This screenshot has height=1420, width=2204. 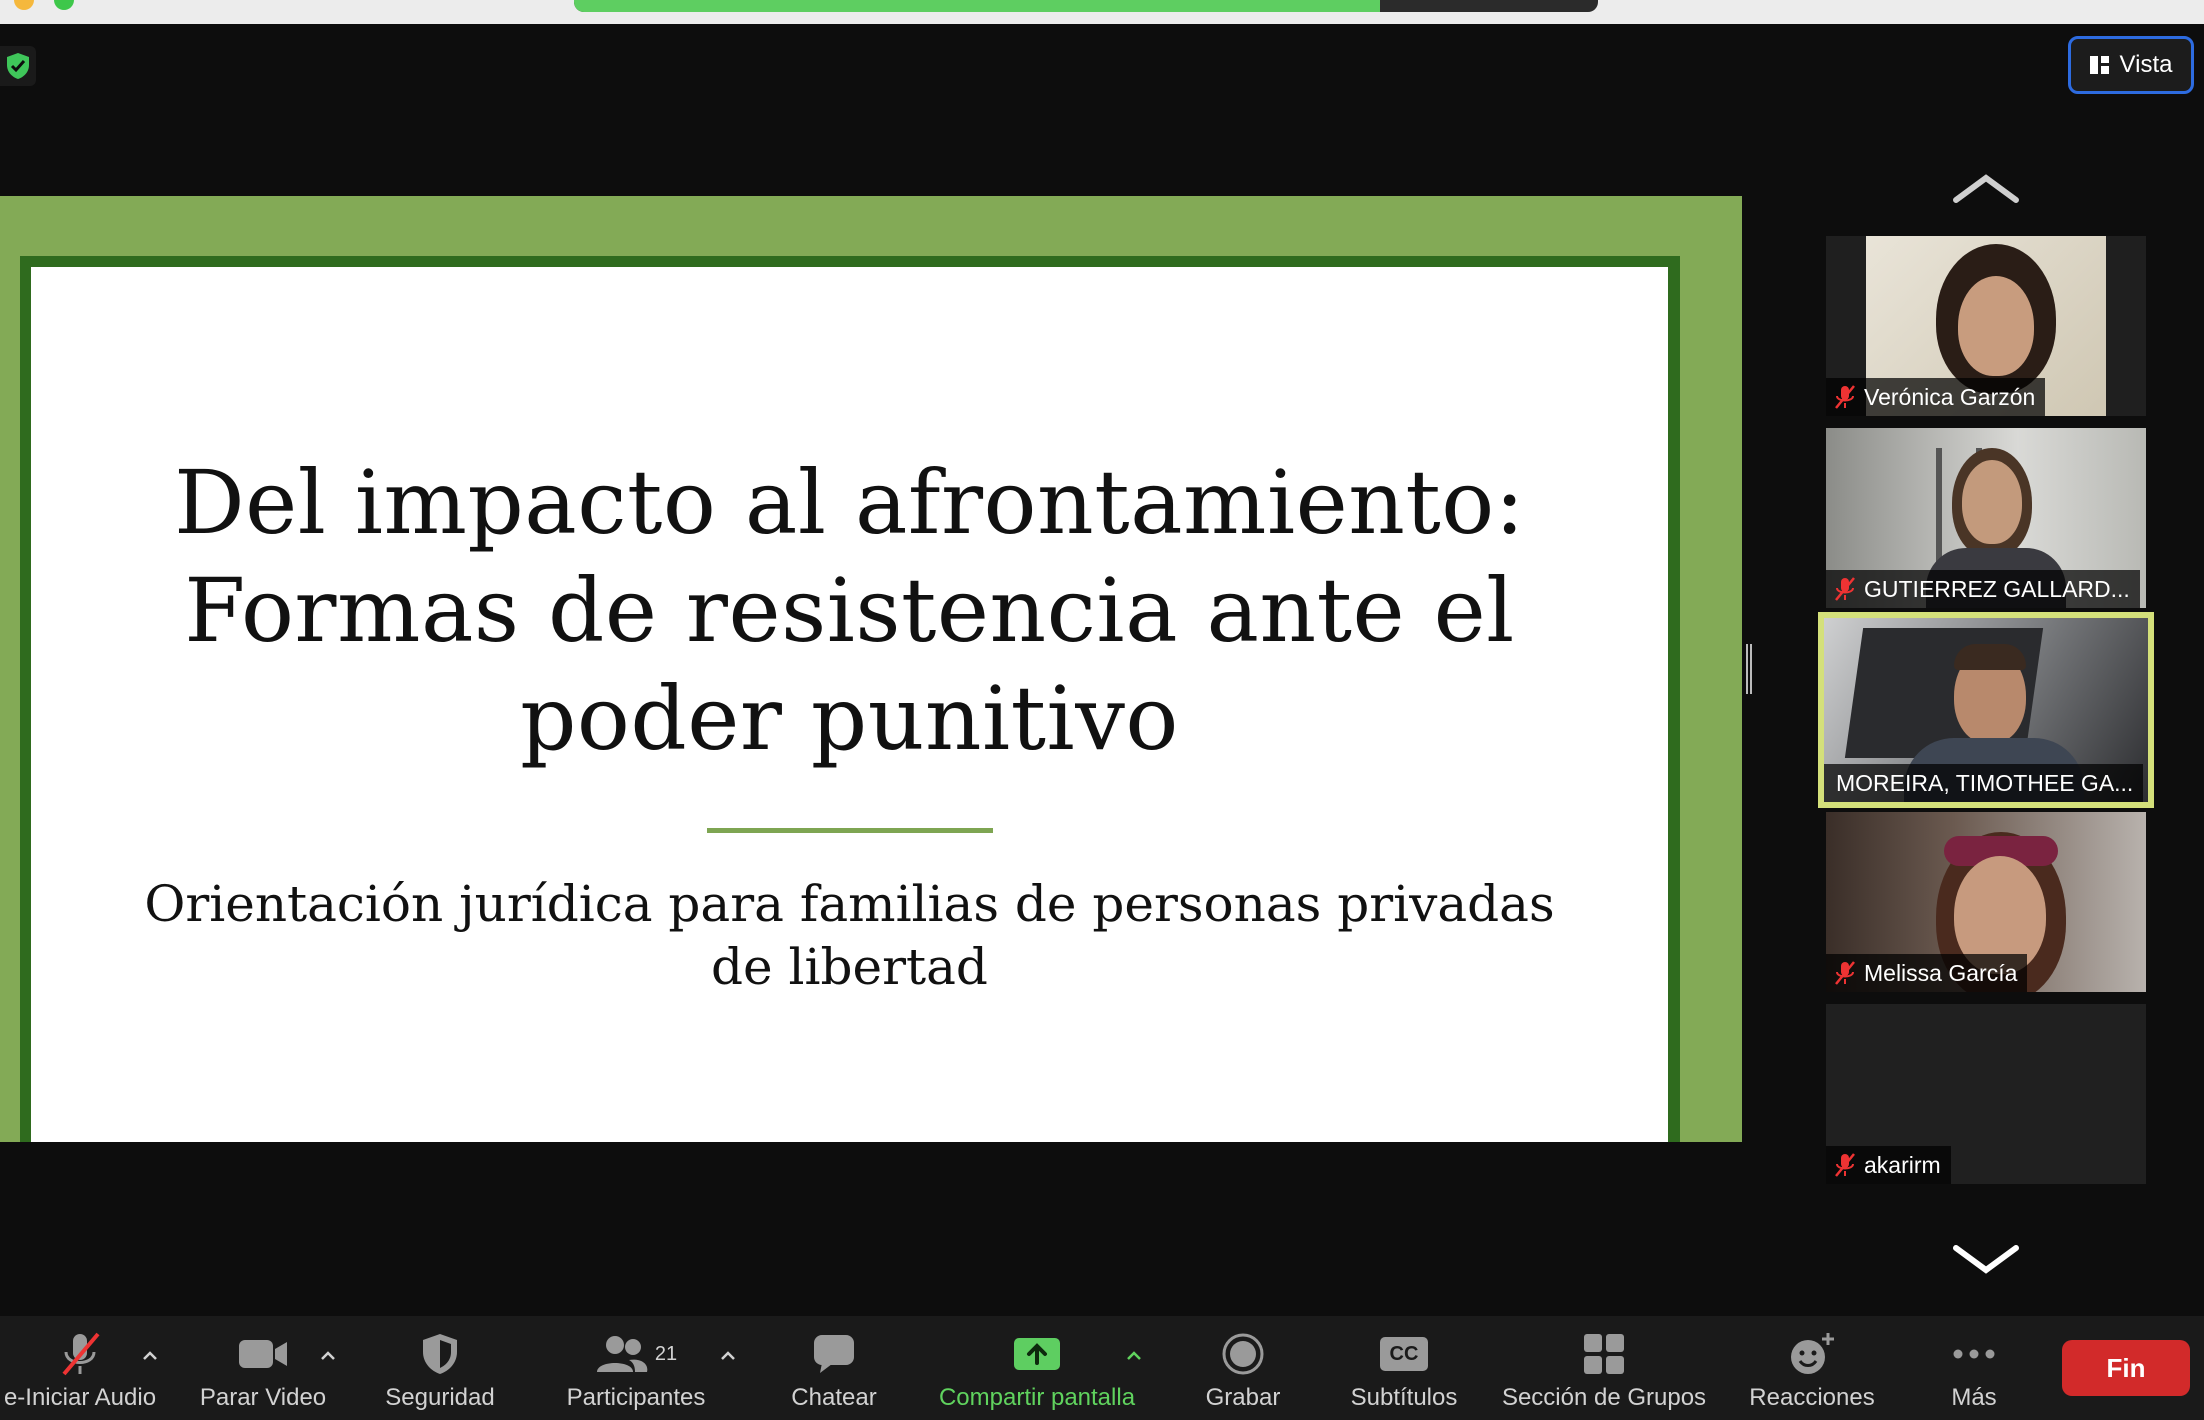 What do you see at coordinates (2146, 64) in the screenshot?
I see `view-button-label: Vista` at bounding box center [2146, 64].